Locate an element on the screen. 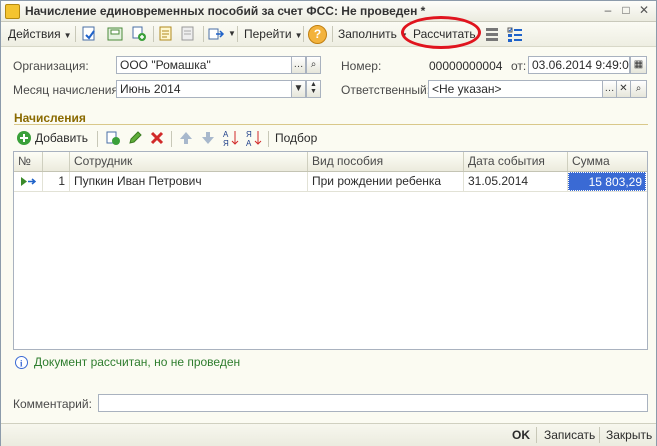 The image size is (657, 446). post-document-icon is located at coordinates (166, 34).